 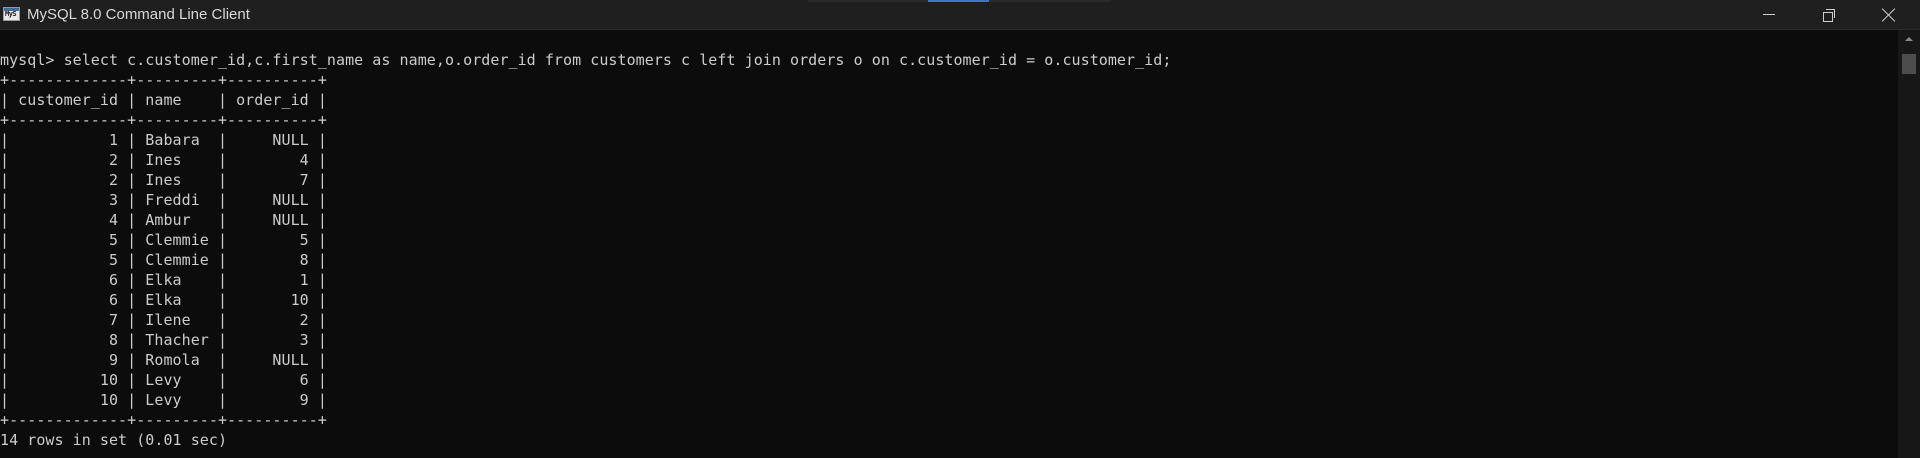 I want to click on table-row: | 5 | Clemmie | 5 |, so click(x=163, y=240).